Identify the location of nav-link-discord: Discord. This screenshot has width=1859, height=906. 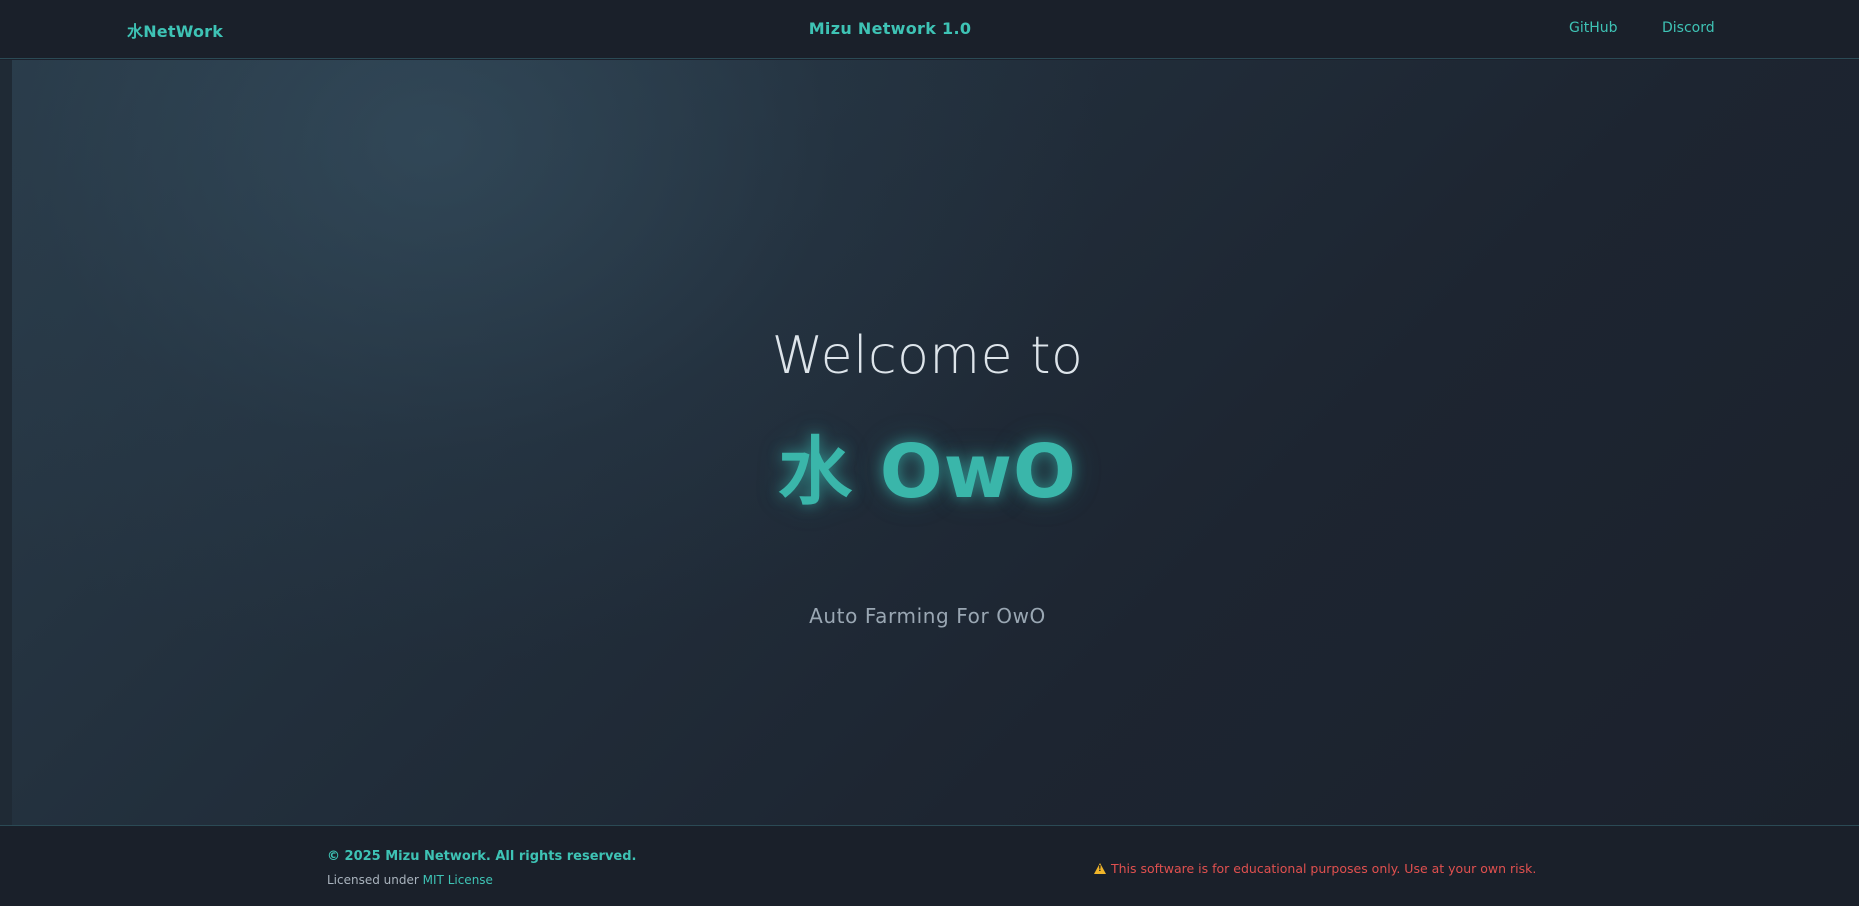
(1688, 28).